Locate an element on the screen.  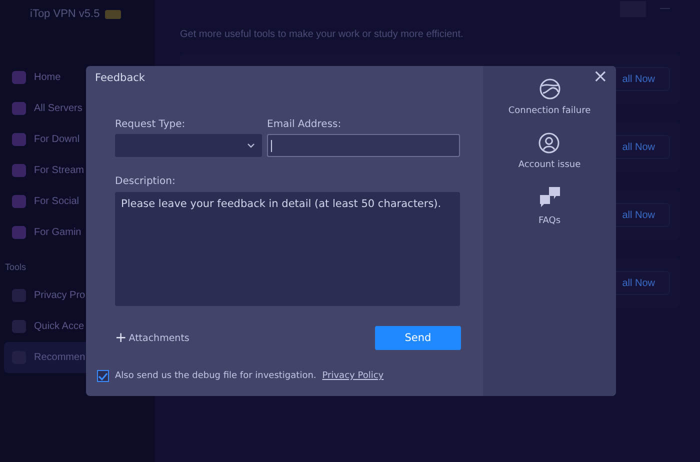
globe-icon is located at coordinates (549, 89).